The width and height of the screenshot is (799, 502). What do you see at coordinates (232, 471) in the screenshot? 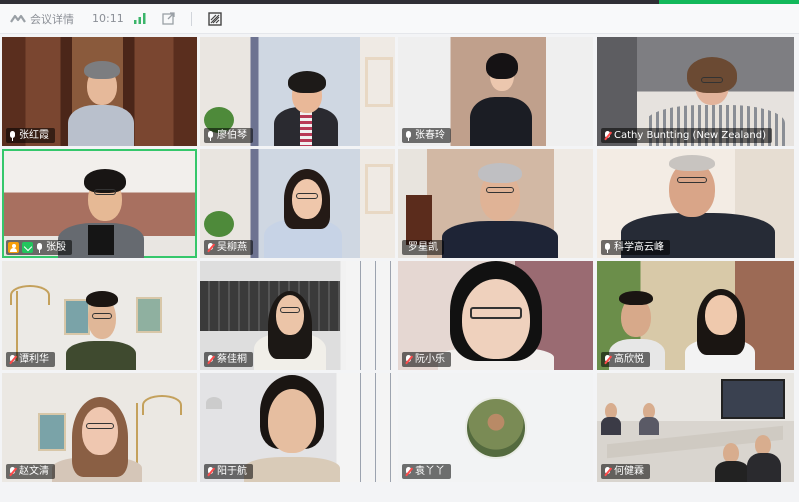
I see `participant-name: 阳于航` at bounding box center [232, 471].